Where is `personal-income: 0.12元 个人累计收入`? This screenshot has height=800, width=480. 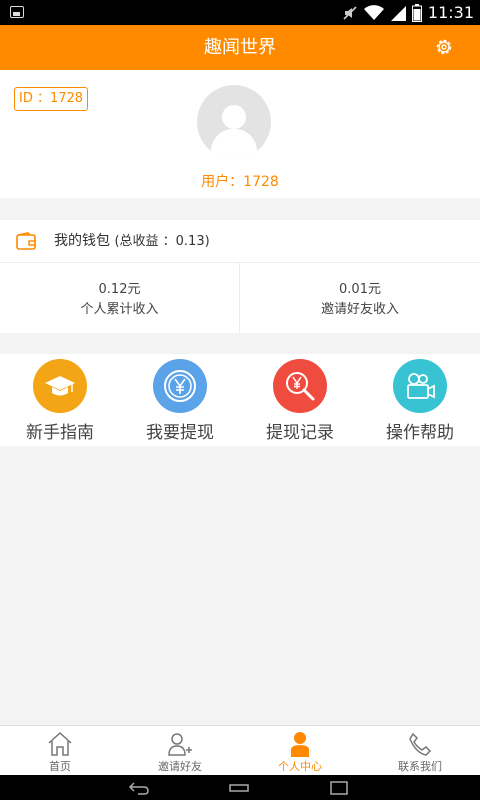 personal-income: 0.12元 个人累计收入 is located at coordinates (120, 298).